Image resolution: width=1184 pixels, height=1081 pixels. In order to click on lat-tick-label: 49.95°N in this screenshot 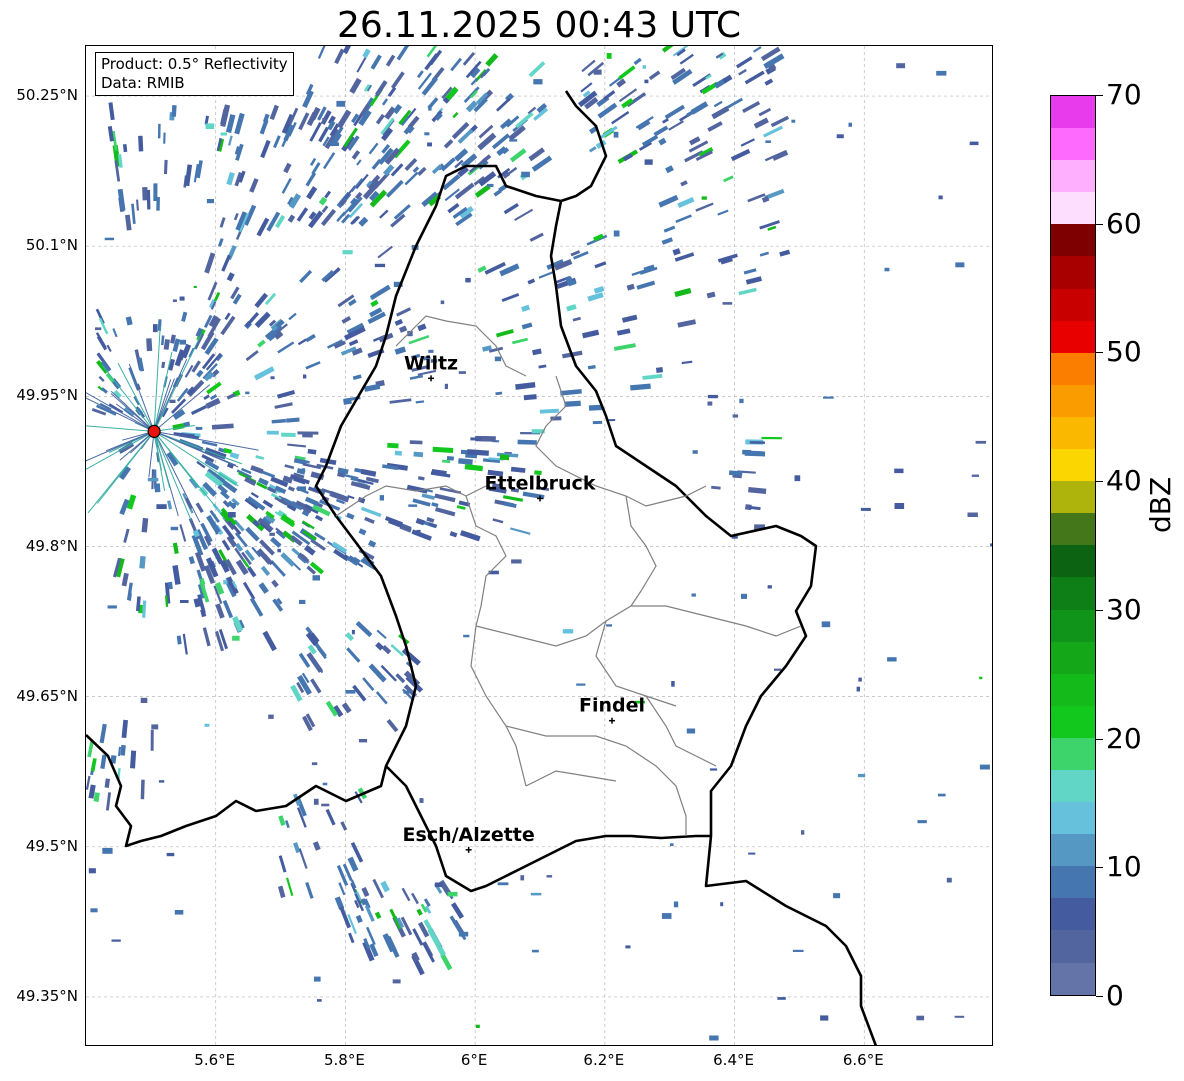, I will do `click(47, 395)`.